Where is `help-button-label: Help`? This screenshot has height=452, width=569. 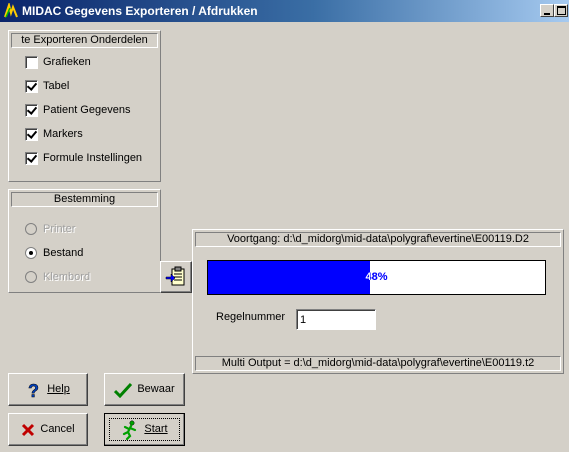 help-button-label: Help is located at coordinates (58, 389).